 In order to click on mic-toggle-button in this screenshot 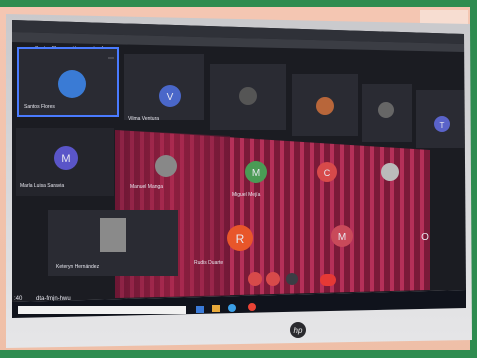, I will do `click(255, 279)`.